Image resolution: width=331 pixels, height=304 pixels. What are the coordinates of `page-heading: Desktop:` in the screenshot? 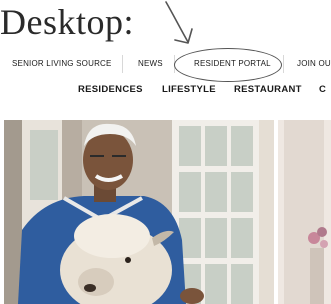 It's located at (67, 22).